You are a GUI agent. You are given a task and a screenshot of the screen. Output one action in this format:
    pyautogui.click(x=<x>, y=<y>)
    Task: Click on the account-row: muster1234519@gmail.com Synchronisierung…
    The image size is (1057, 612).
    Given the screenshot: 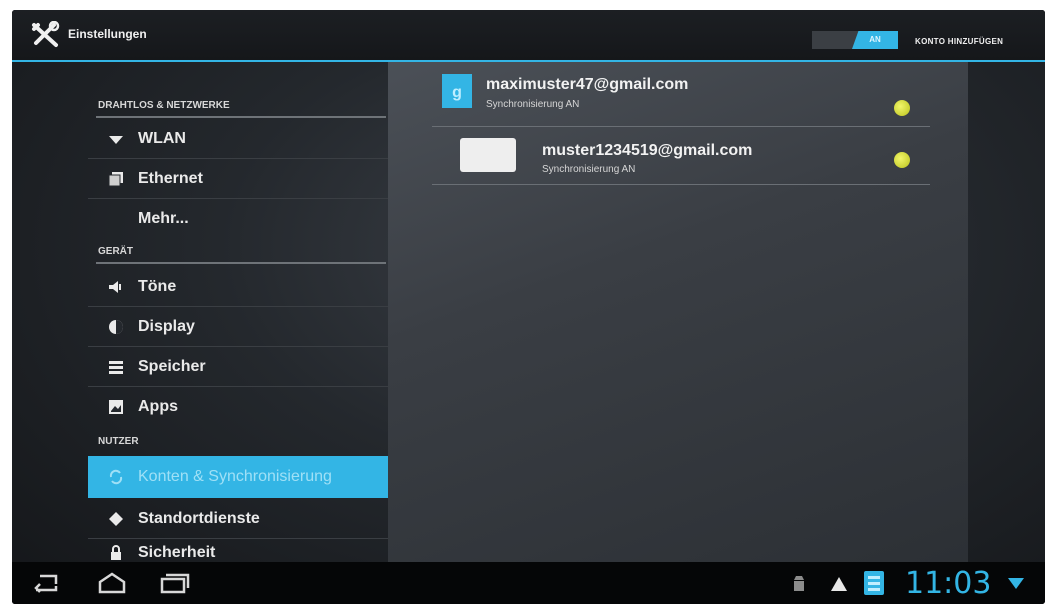 What is the action you would take?
    pyautogui.click(x=681, y=156)
    